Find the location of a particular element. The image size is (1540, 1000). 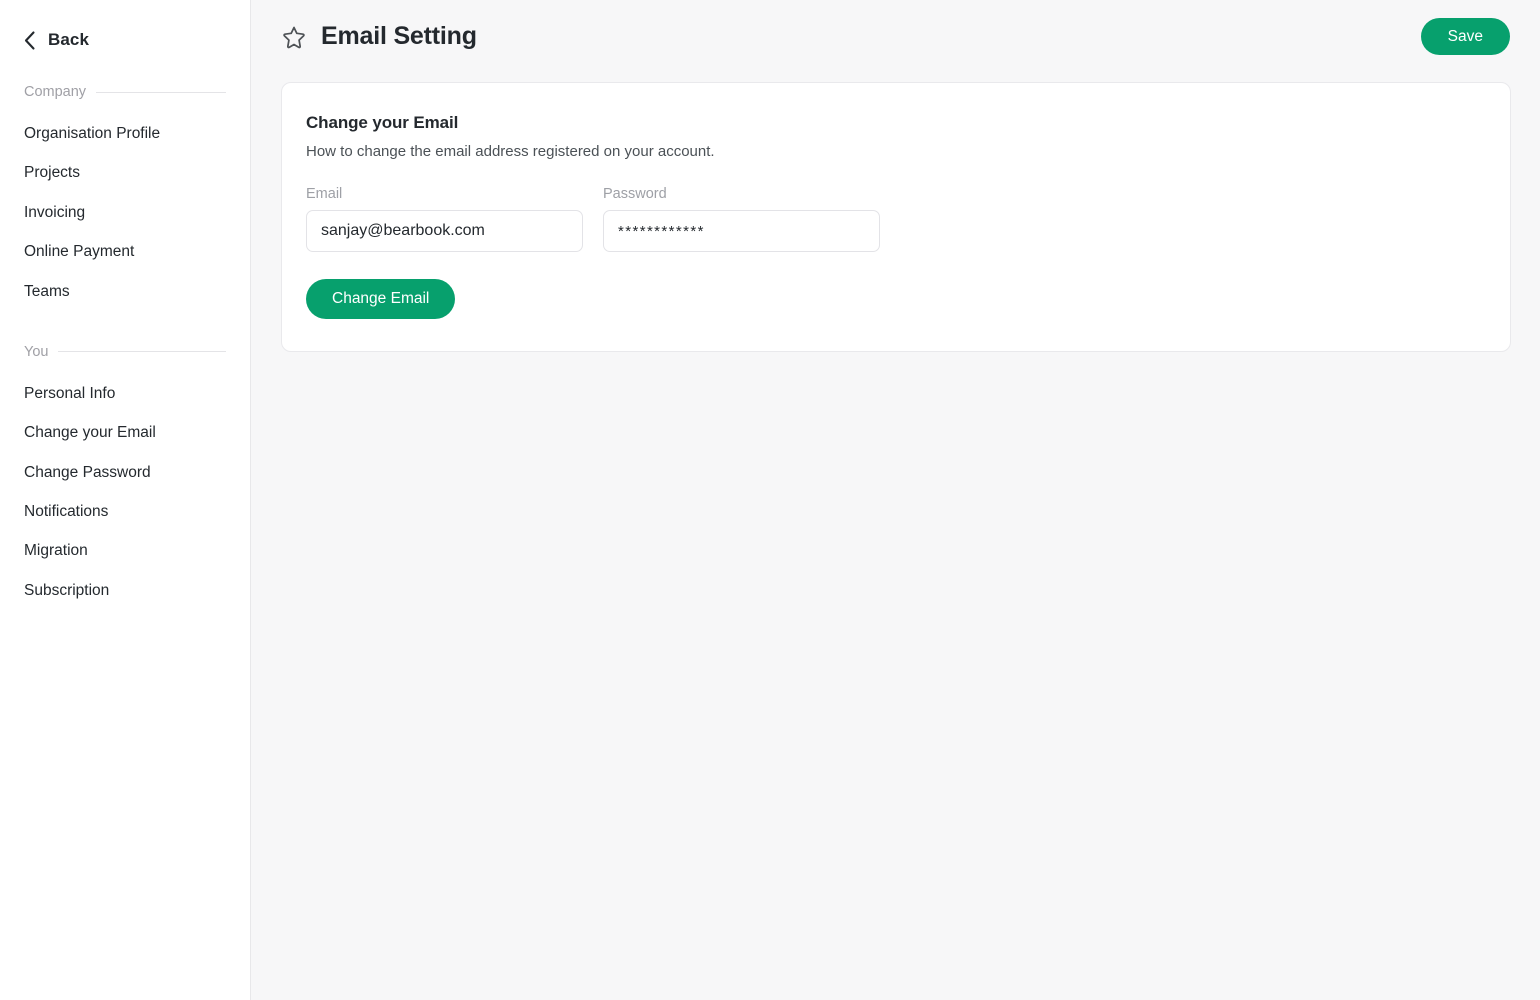

email-field-group: Email is located at coordinates (444, 219).